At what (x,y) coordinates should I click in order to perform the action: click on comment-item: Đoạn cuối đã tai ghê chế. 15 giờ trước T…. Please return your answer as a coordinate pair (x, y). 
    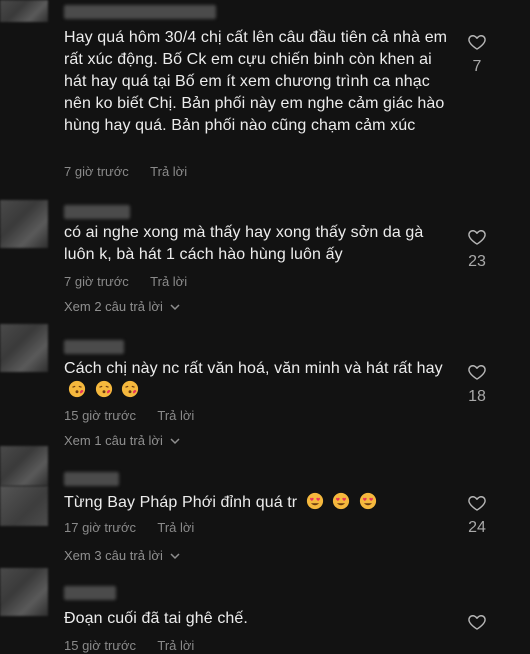
    Looking at the image, I should click on (265, 611).